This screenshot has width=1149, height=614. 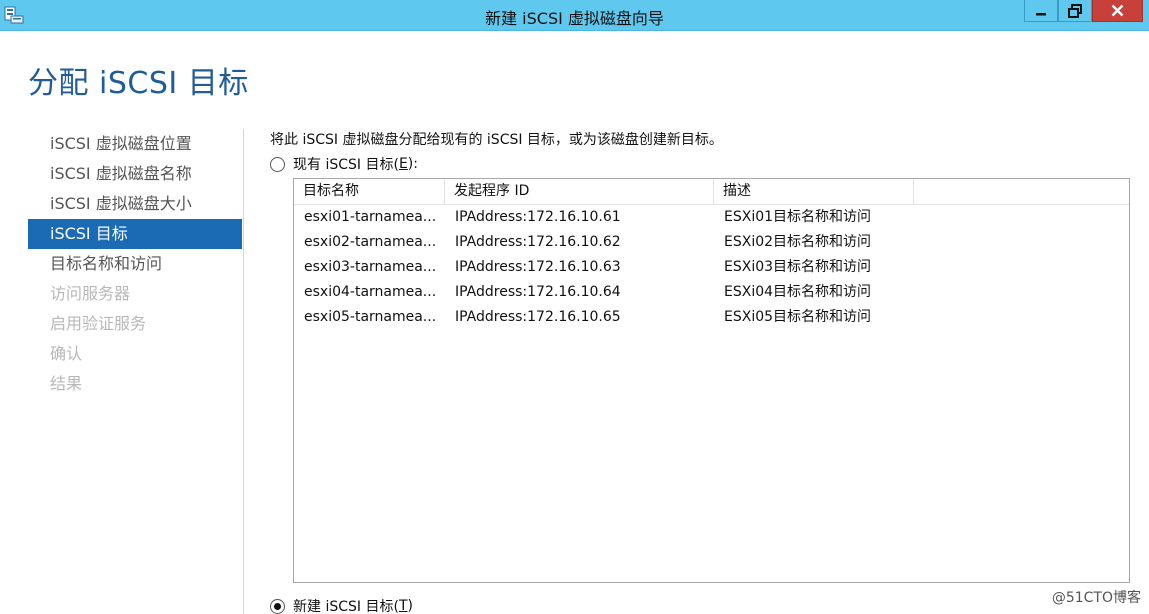 I want to click on new-target-label-prefix: 新建 iSCSI 目标(, so click(x=346, y=606).